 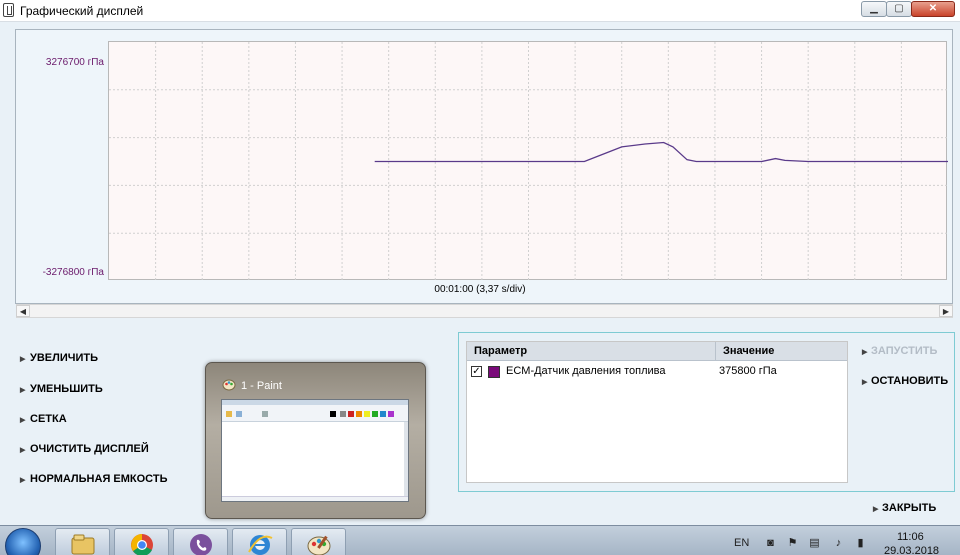 What do you see at coordinates (591, 351) in the screenshot?
I see `column-header-parameter: Параметр` at bounding box center [591, 351].